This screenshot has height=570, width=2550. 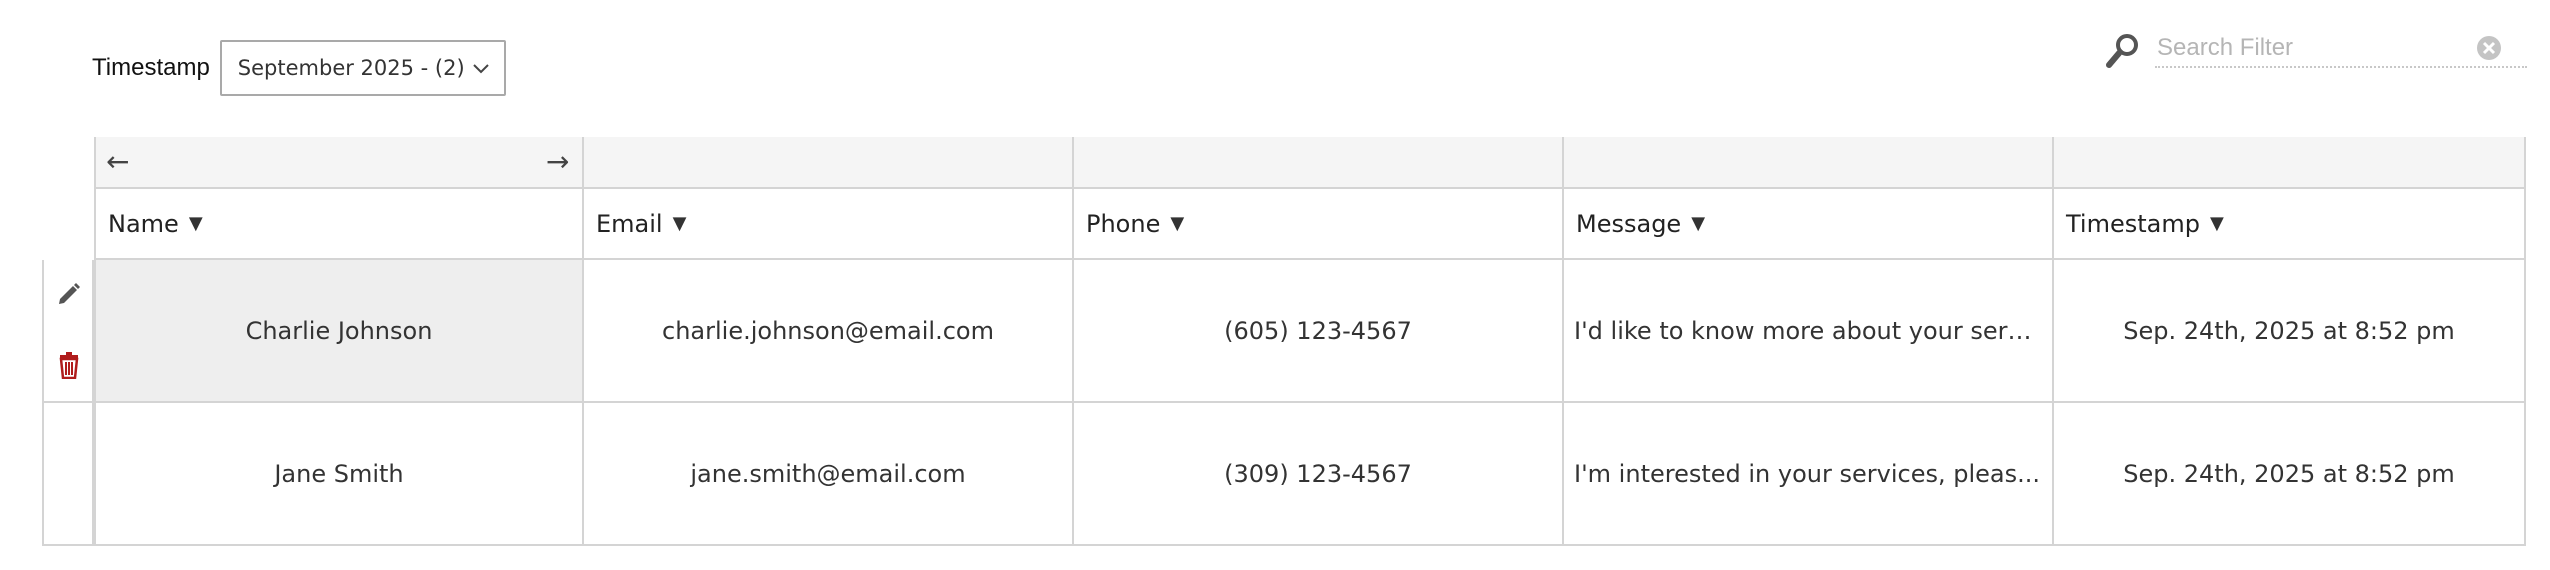 I want to click on timestamp-select: September 2025 - (2), so click(x=362, y=68).